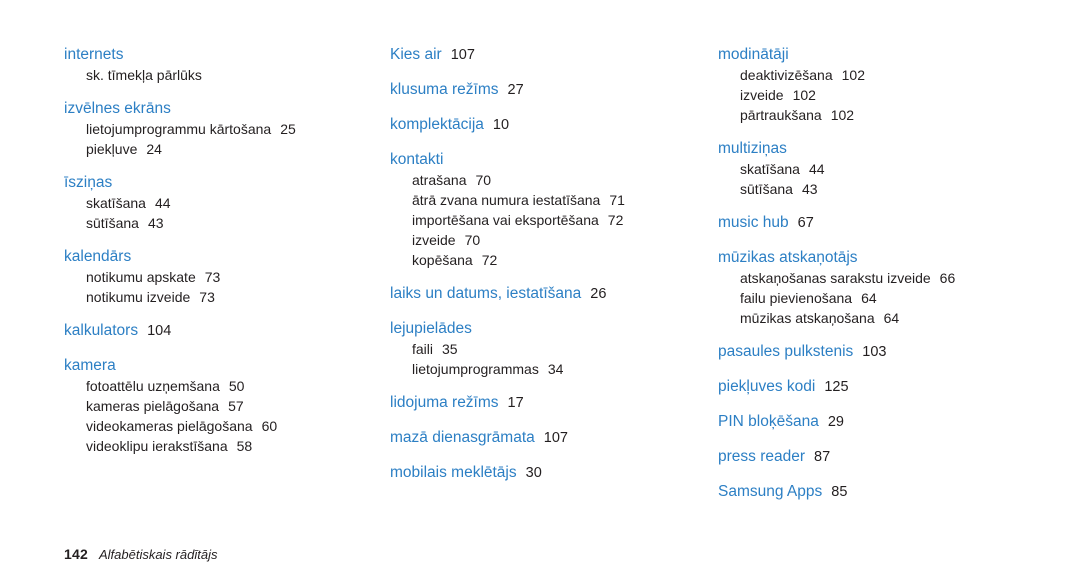 This screenshot has width=1080, height=586. I want to click on index-subentry-label: videokameras pielāgošana, so click(169, 426).